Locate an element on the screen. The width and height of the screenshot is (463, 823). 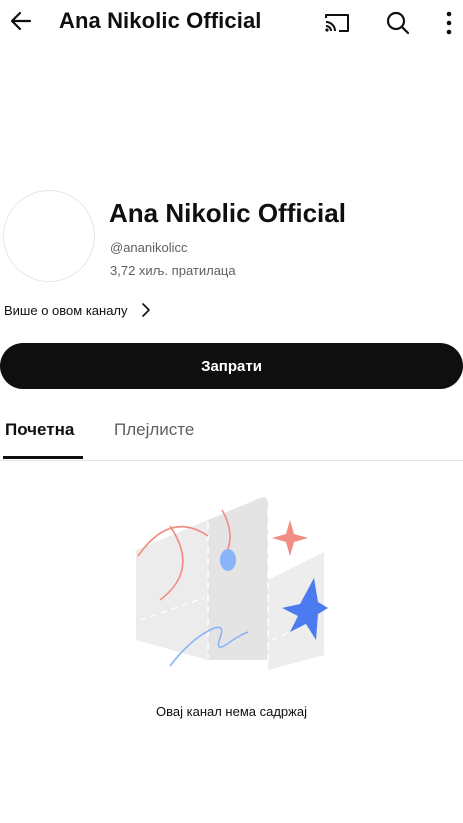
subscribe-button: Запрати is located at coordinates (231, 366).